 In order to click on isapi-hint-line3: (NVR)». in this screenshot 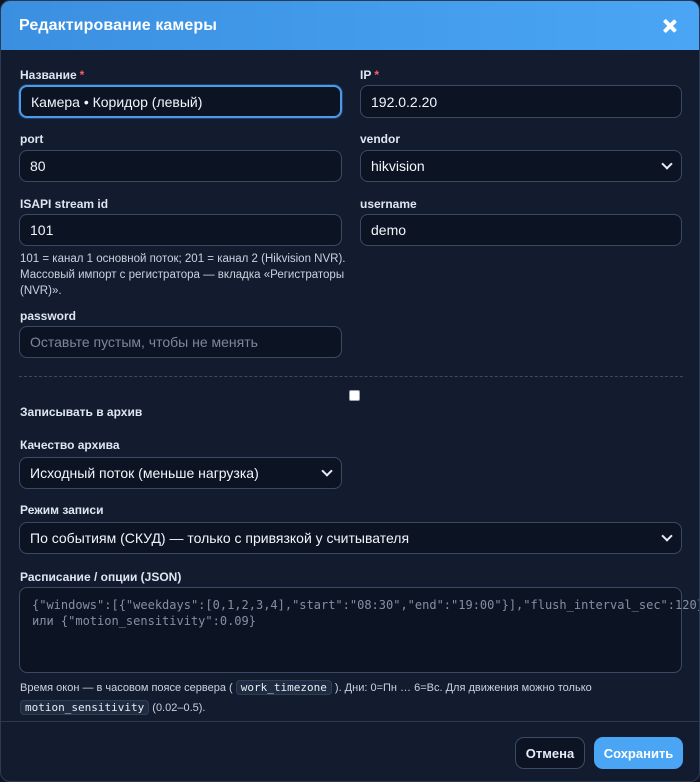, I will do `click(41, 291)`.